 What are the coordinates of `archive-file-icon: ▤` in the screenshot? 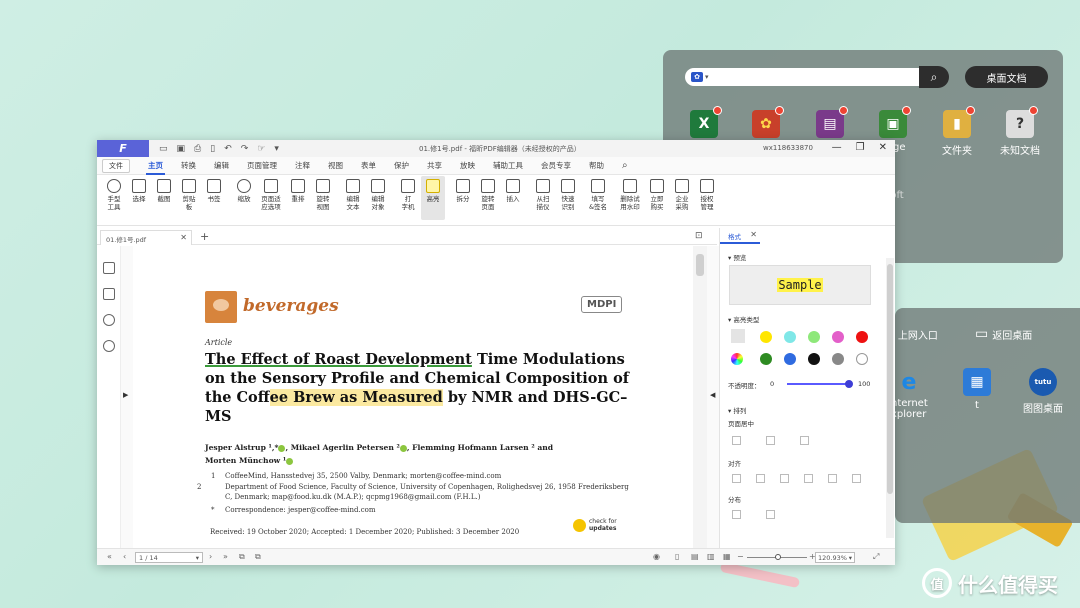 It's located at (830, 124).